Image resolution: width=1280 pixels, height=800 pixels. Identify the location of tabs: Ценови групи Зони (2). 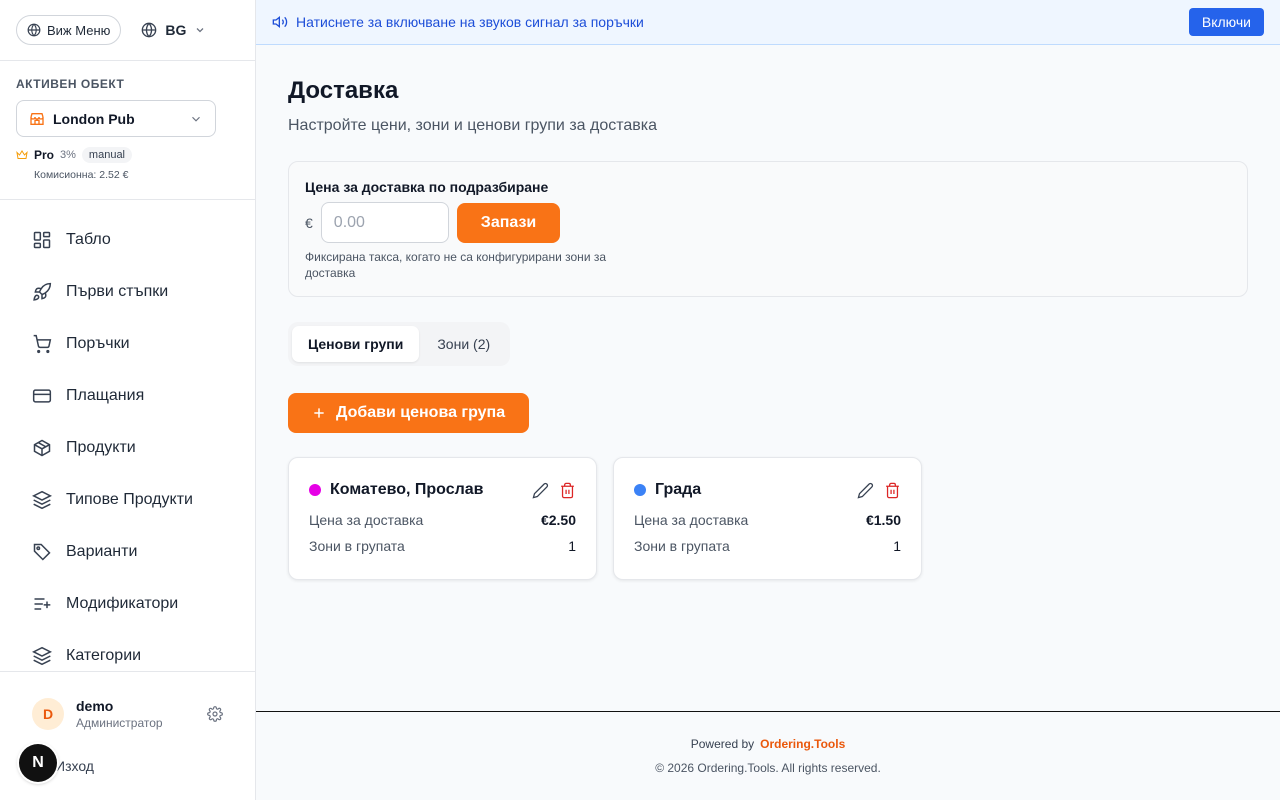
(399, 344).